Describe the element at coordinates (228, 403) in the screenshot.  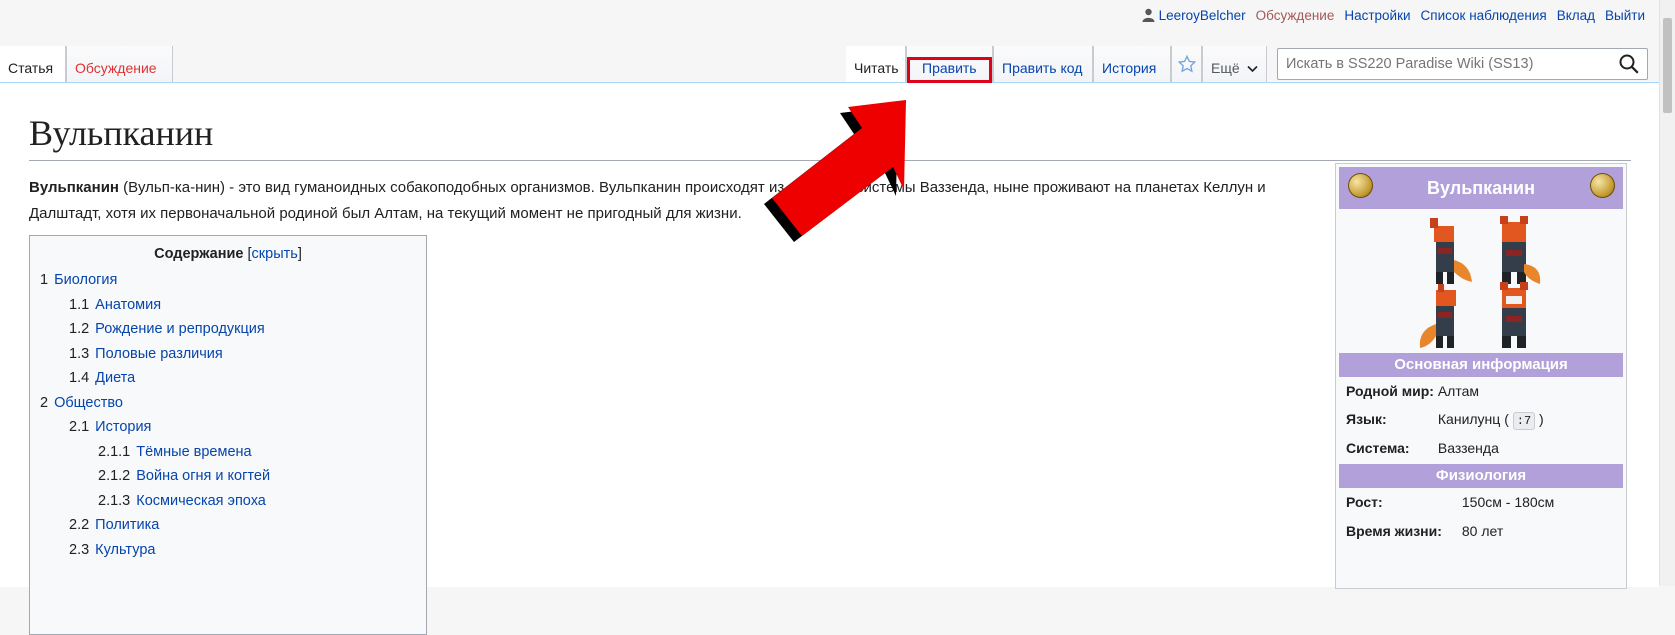
I see `toc-item: 2 Общество` at that location.